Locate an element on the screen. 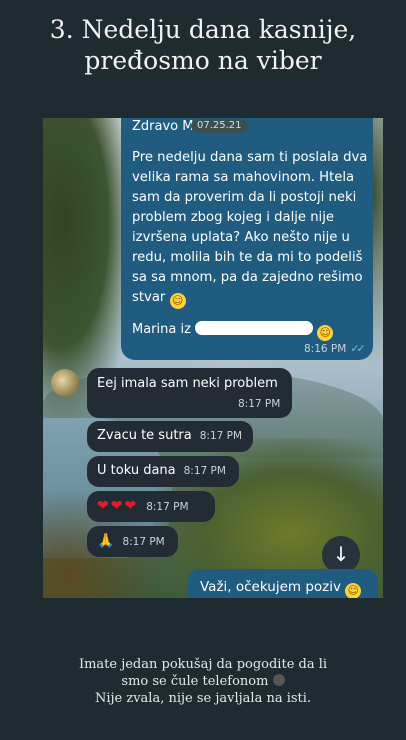 Image resolution: width=406 pixels, height=740 pixels. story-title-line-1: 3. Nedelju dana kasnije, is located at coordinates (203, 29).